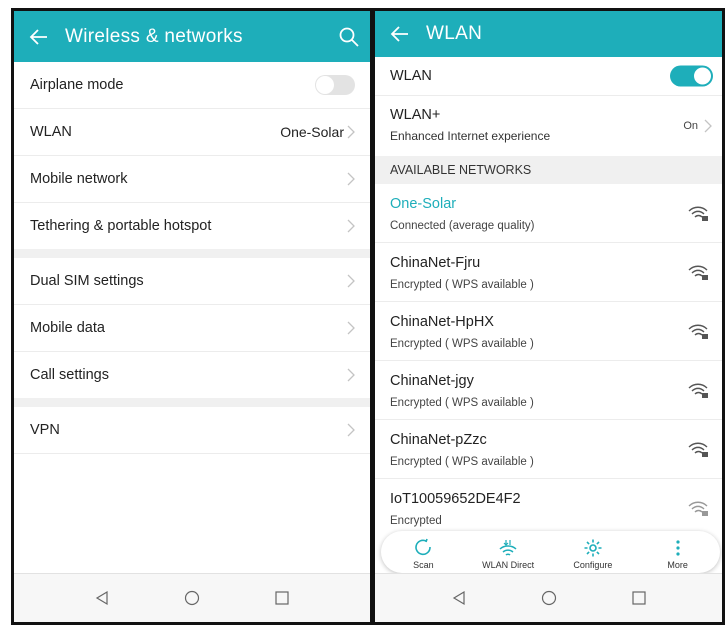 The width and height of the screenshot is (725, 626). Describe the element at coordinates (678, 548) in the screenshot. I see `more-vertical-icon` at that location.